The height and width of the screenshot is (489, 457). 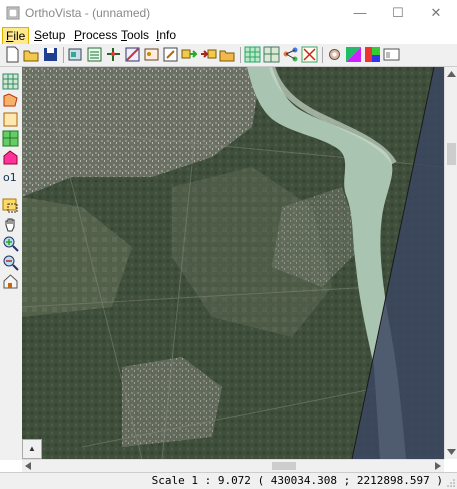 What do you see at coordinates (138, 35) in the screenshot?
I see `menu-tools-label: ools` at bounding box center [138, 35].